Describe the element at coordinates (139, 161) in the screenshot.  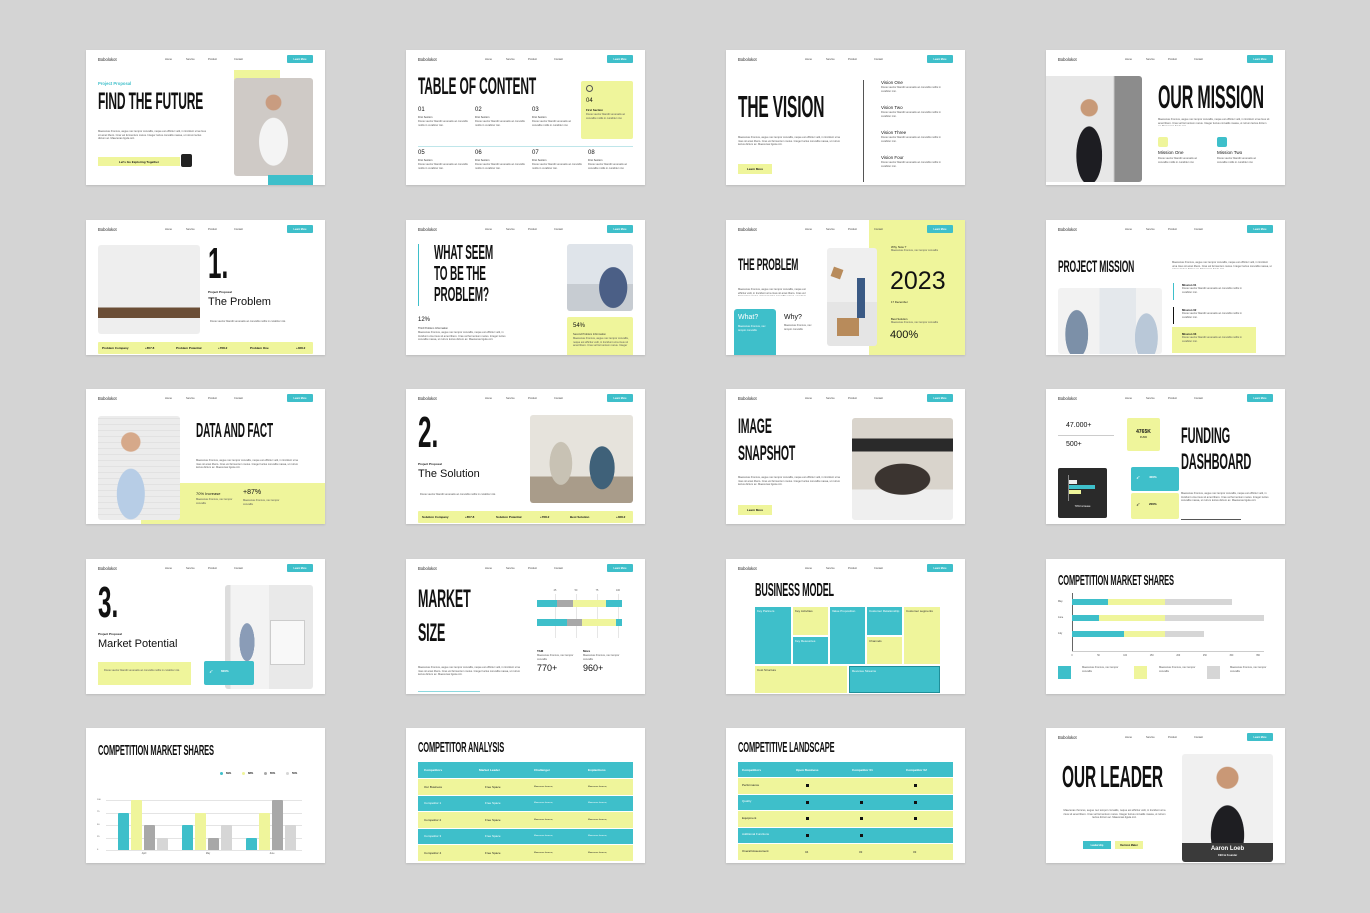
I see `explore-button: Let's Go Exploring Together` at that location.